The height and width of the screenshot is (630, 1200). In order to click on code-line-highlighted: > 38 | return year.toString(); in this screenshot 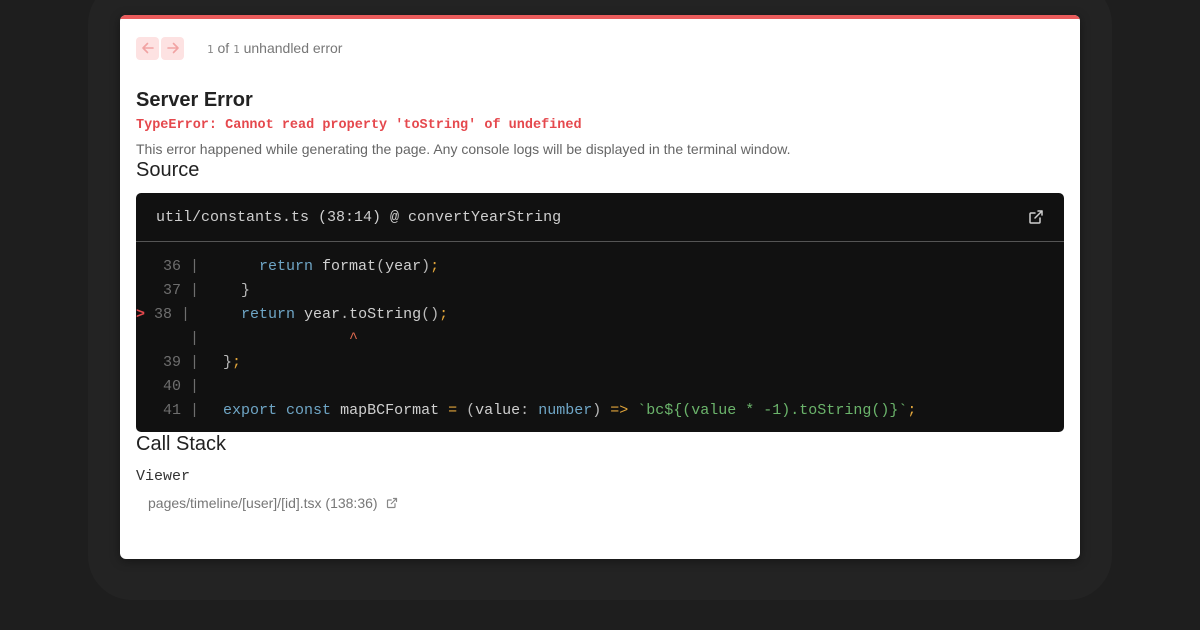, I will do `click(600, 315)`.